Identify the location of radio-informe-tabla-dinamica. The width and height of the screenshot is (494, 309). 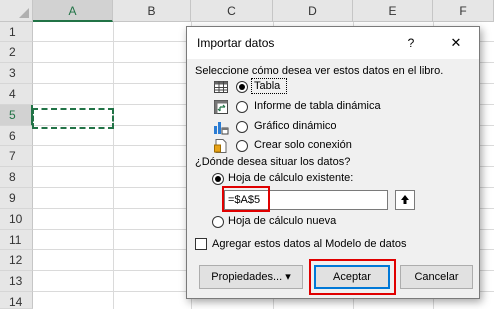
(242, 107).